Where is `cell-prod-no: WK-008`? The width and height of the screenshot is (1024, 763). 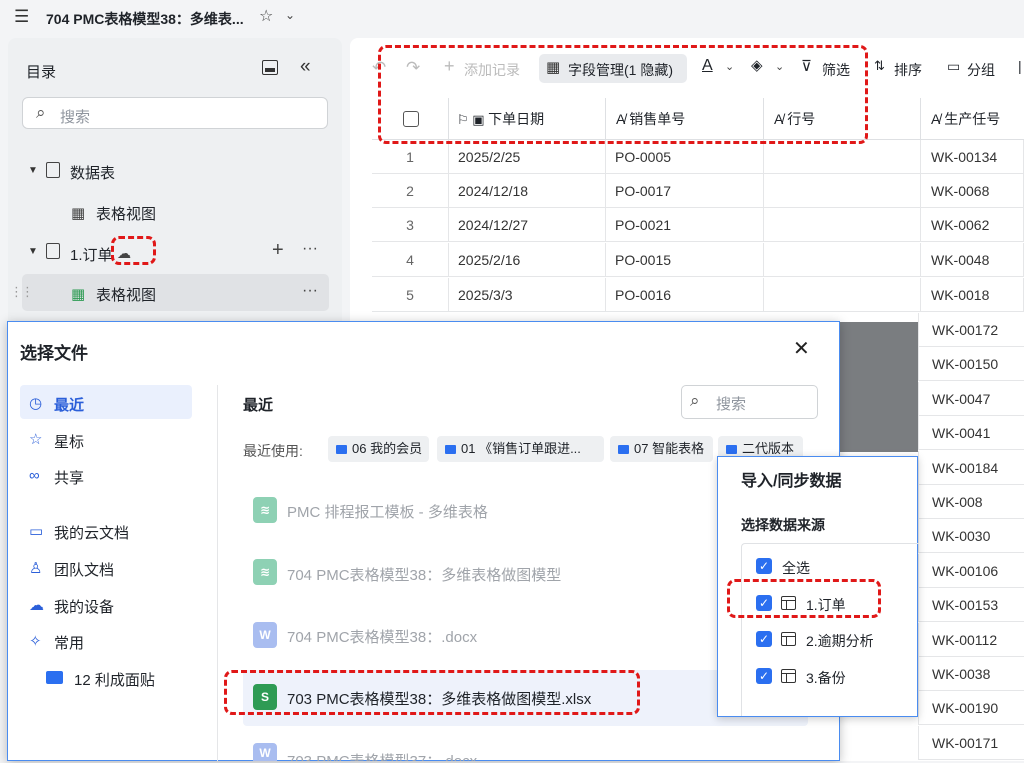 cell-prod-no: WK-008 is located at coordinates (971, 502).